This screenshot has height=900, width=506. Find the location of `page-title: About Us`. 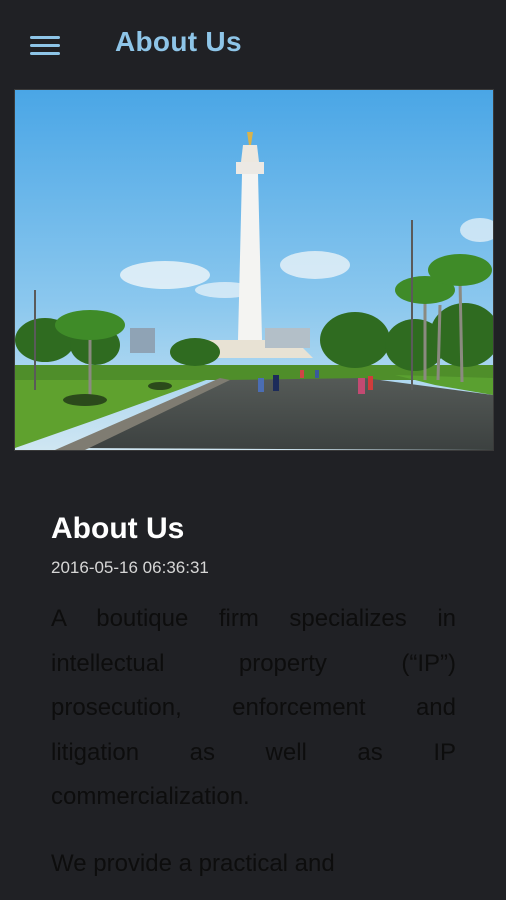

page-title: About Us is located at coordinates (178, 41).